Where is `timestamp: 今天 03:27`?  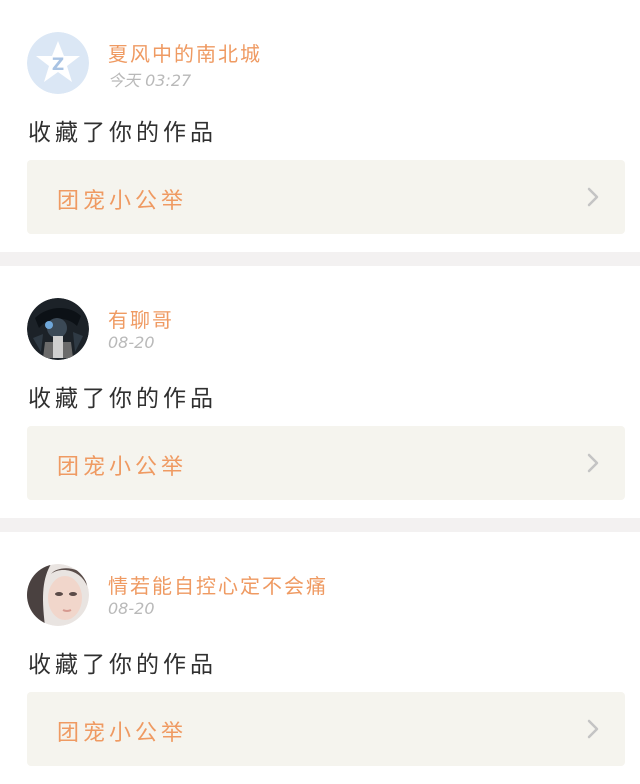
timestamp: 今天 03:27 is located at coordinates (150, 80).